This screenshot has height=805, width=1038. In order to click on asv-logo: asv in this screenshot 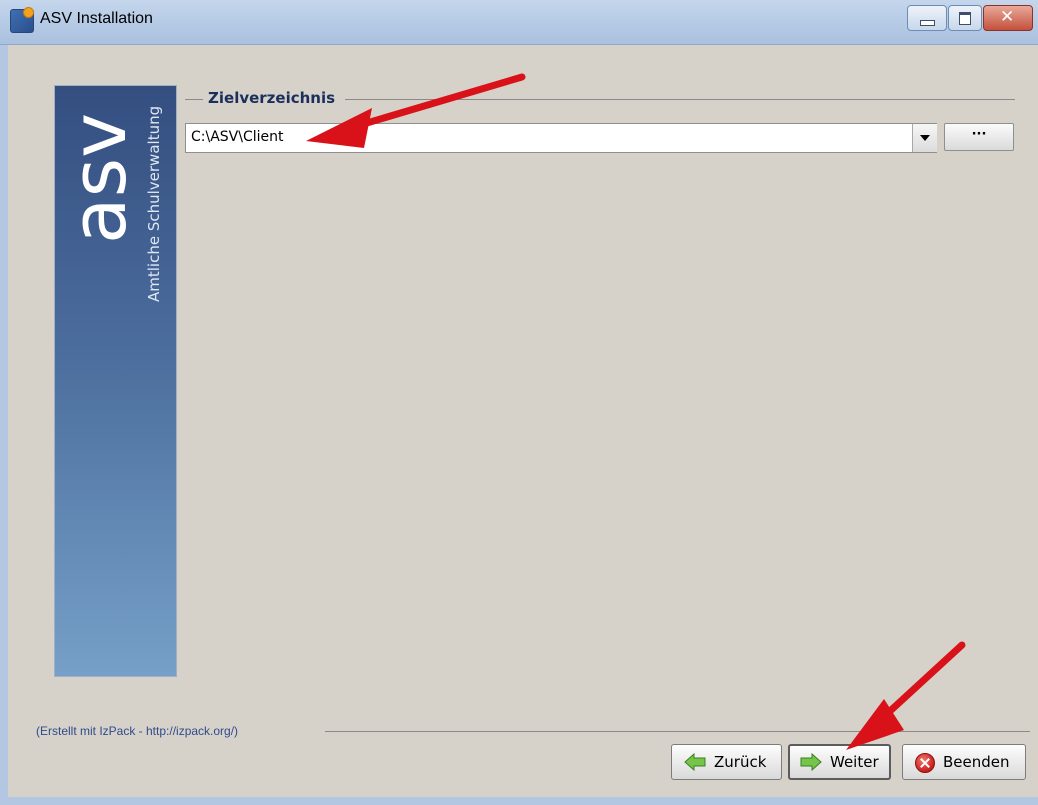, I will do `click(101, 178)`.